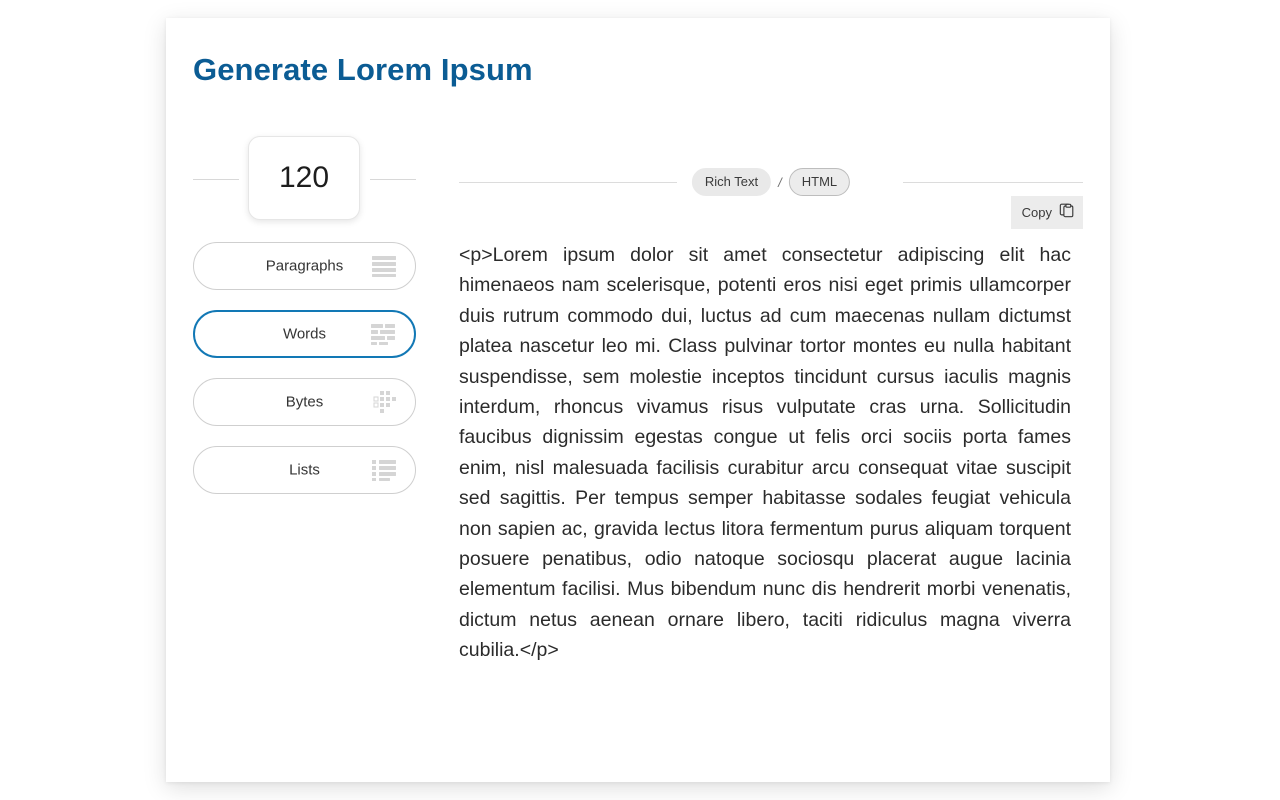 The width and height of the screenshot is (1280, 800). I want to click on paragraph-lines-icon, so click(384, 266).